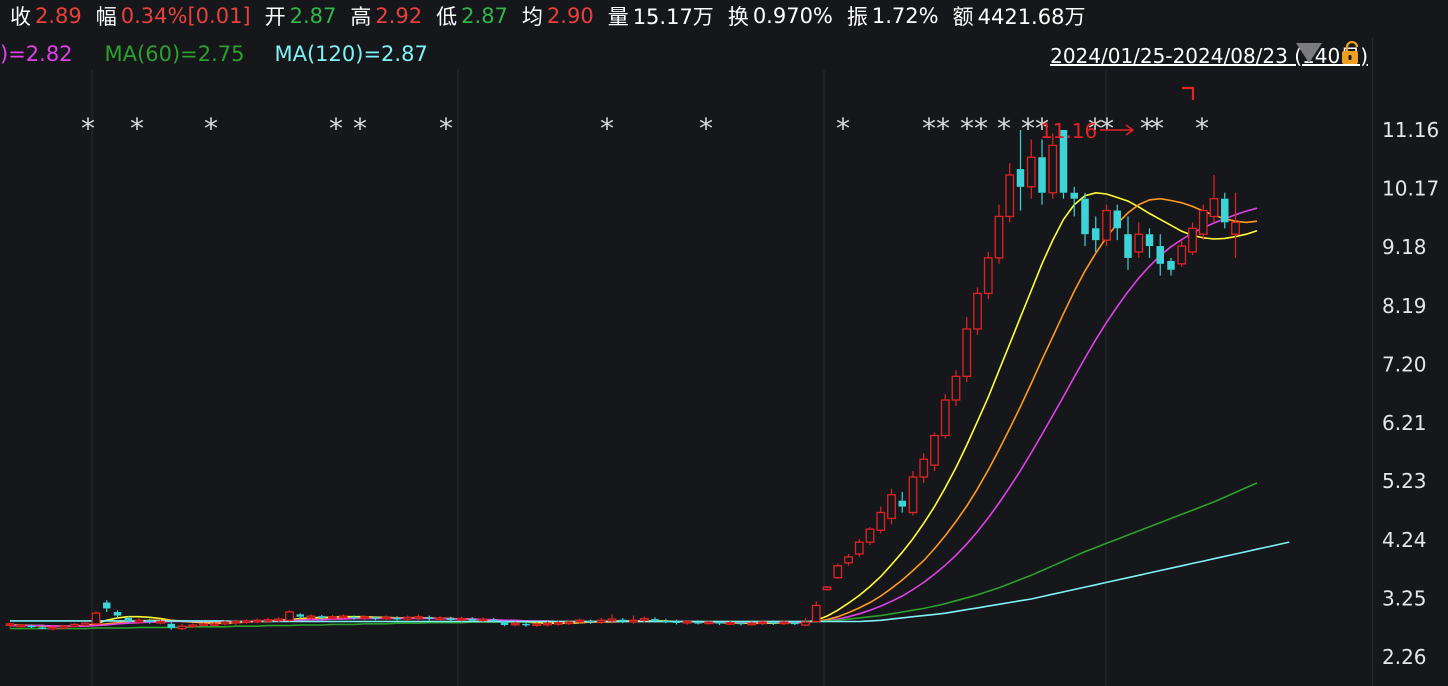 The width and height of the screenshot is (1448, 686). Describe the element at coordinates (1404, 306) in the screenshot. I see `y-tick-label: 8.19` at that location.